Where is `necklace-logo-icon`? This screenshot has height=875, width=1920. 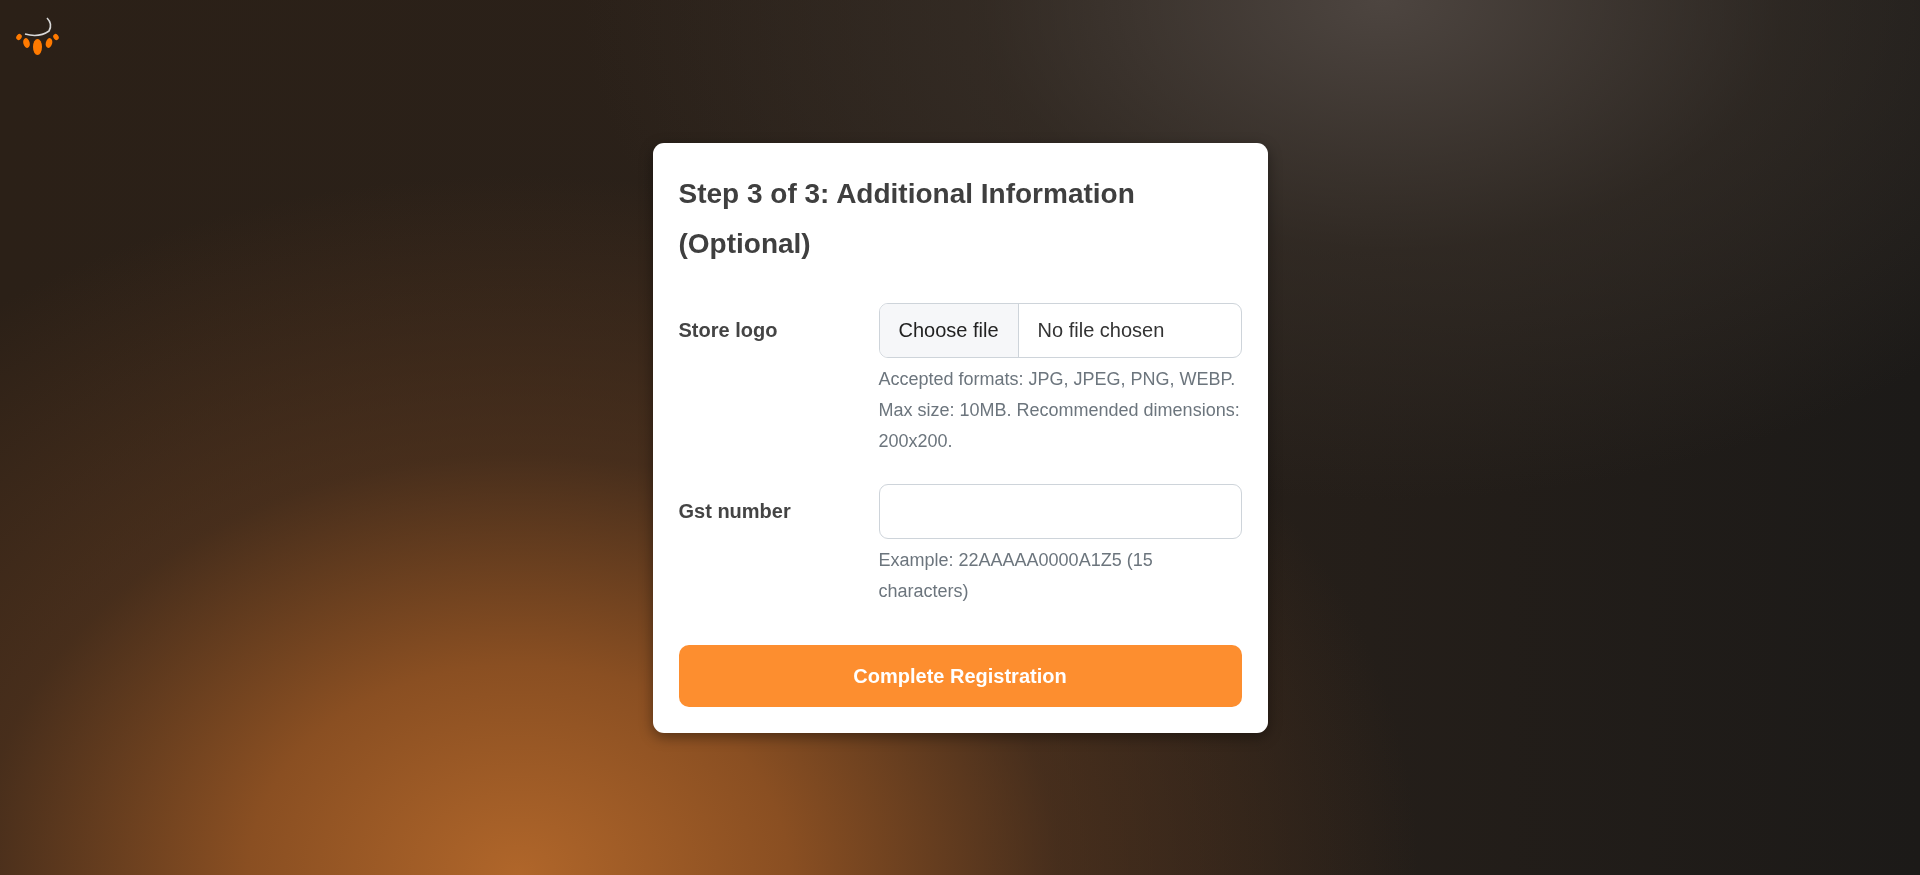 necklace-logo-icon is located at coordinates (37, 36).